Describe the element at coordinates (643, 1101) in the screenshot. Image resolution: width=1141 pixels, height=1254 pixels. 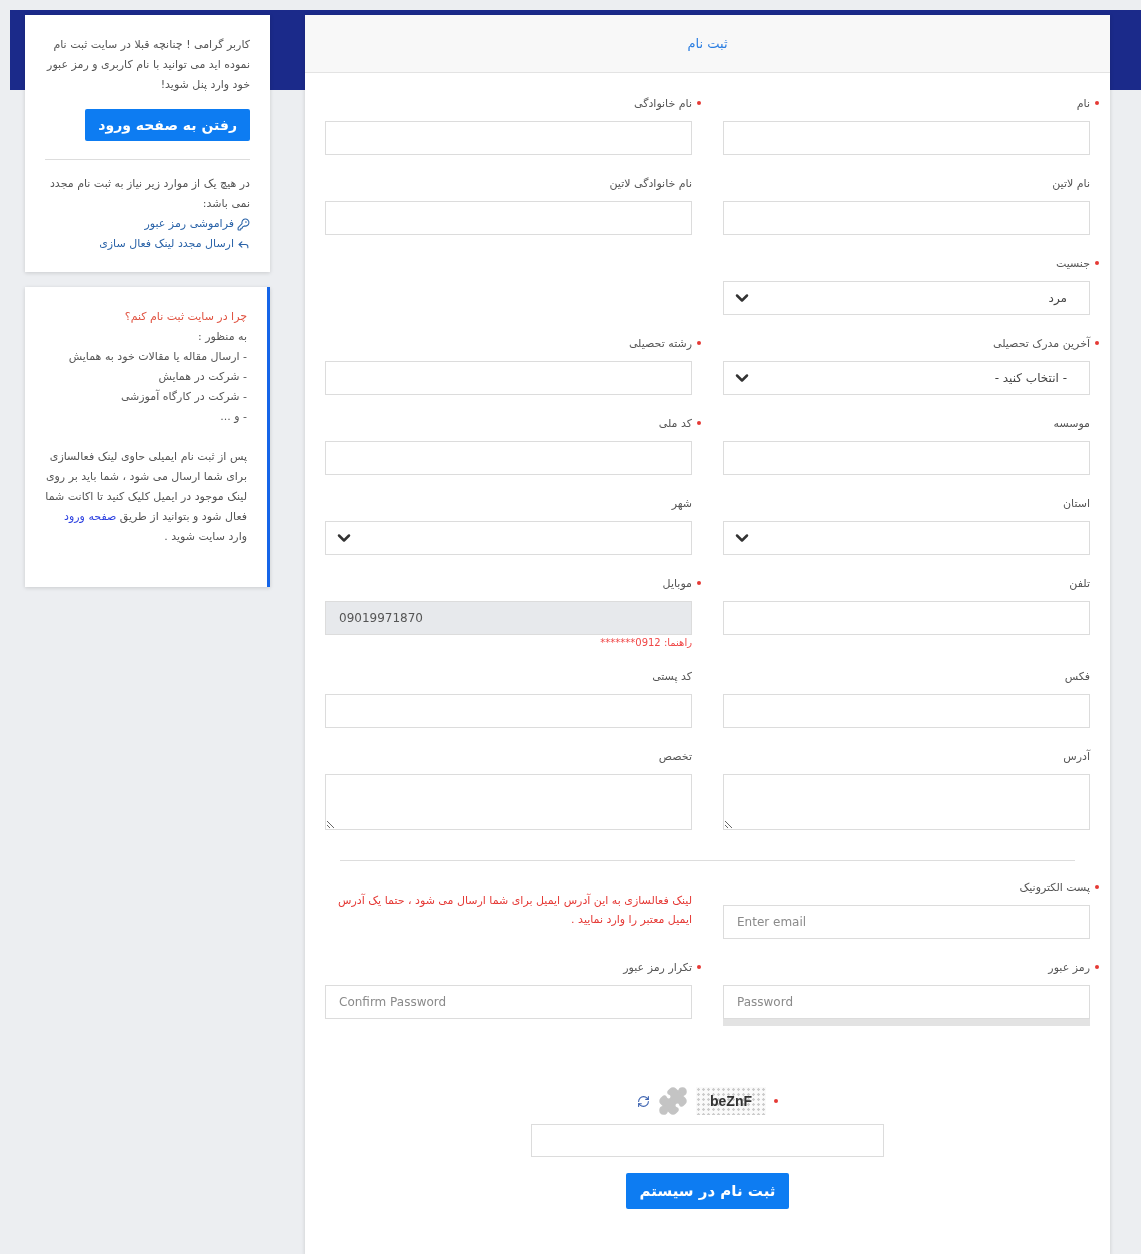
I see `refresh-icon` at that location.